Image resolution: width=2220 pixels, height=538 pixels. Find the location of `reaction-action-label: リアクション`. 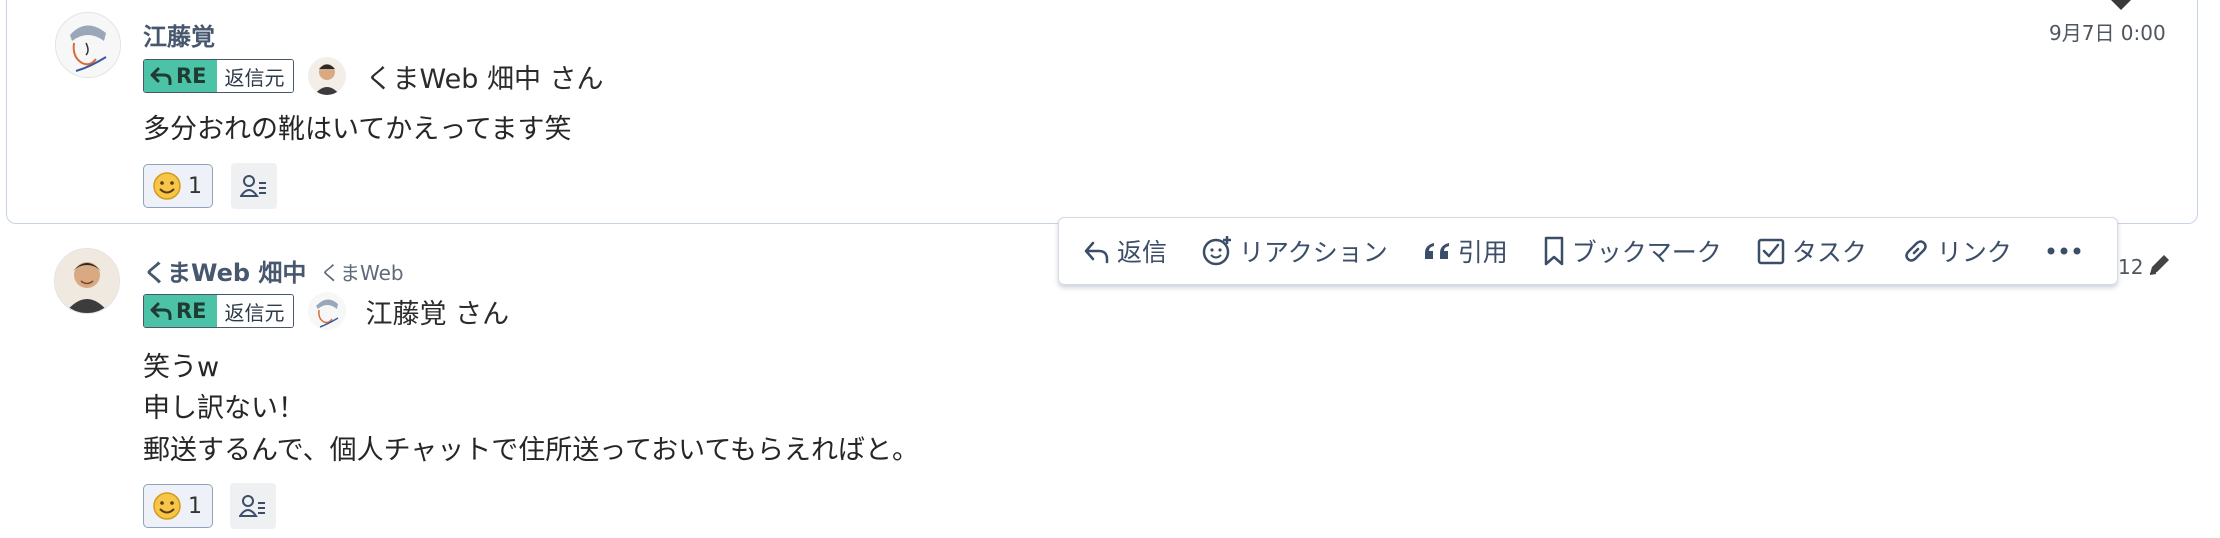

reaction-action-label: リアクション is located at coordinates (1313, 252).